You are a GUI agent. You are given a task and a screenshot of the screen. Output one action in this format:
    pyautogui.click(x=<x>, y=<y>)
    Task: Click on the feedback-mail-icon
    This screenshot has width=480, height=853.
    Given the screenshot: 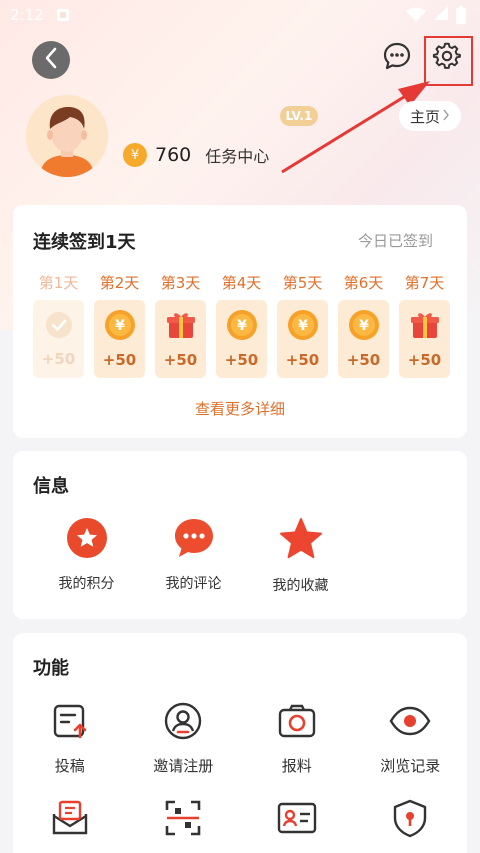 What is the action you would take?
    pyautogui.click(x=70, y=820)
    